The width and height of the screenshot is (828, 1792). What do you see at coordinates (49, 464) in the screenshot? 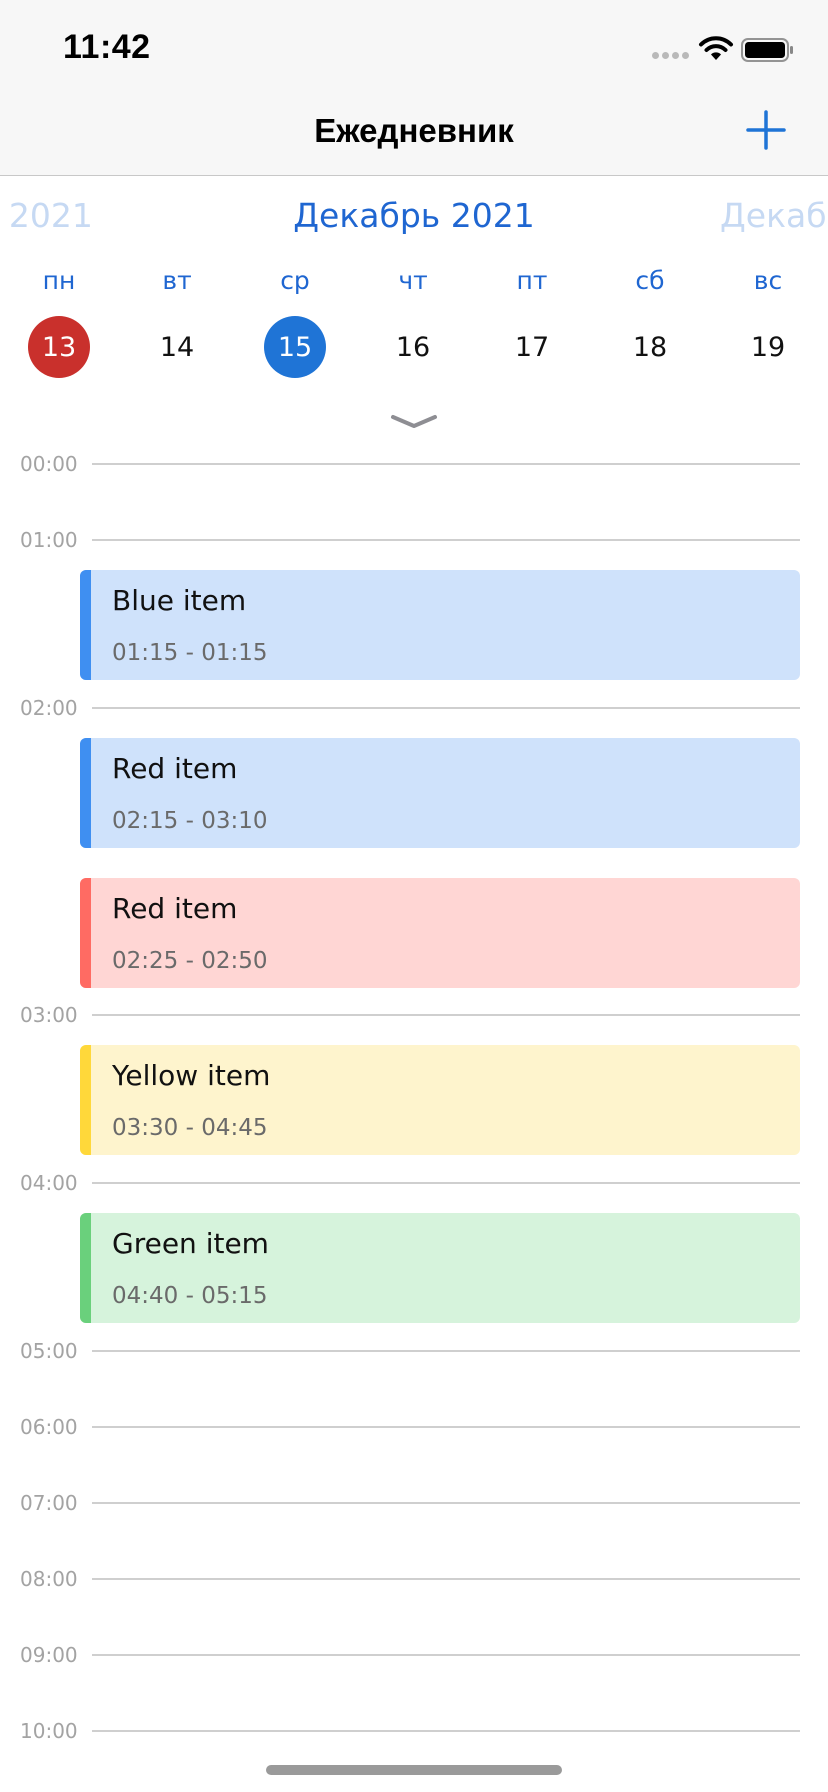
I see `hour-label-00: 00:00` at bounding box center [49, 464].